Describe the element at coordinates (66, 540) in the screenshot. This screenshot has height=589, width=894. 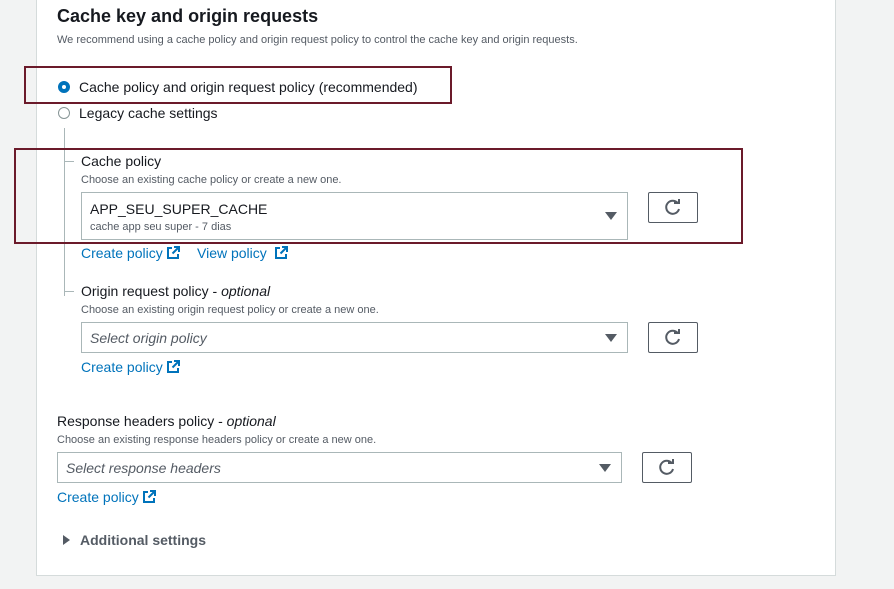
I see `expand-caret-icon` at that location.